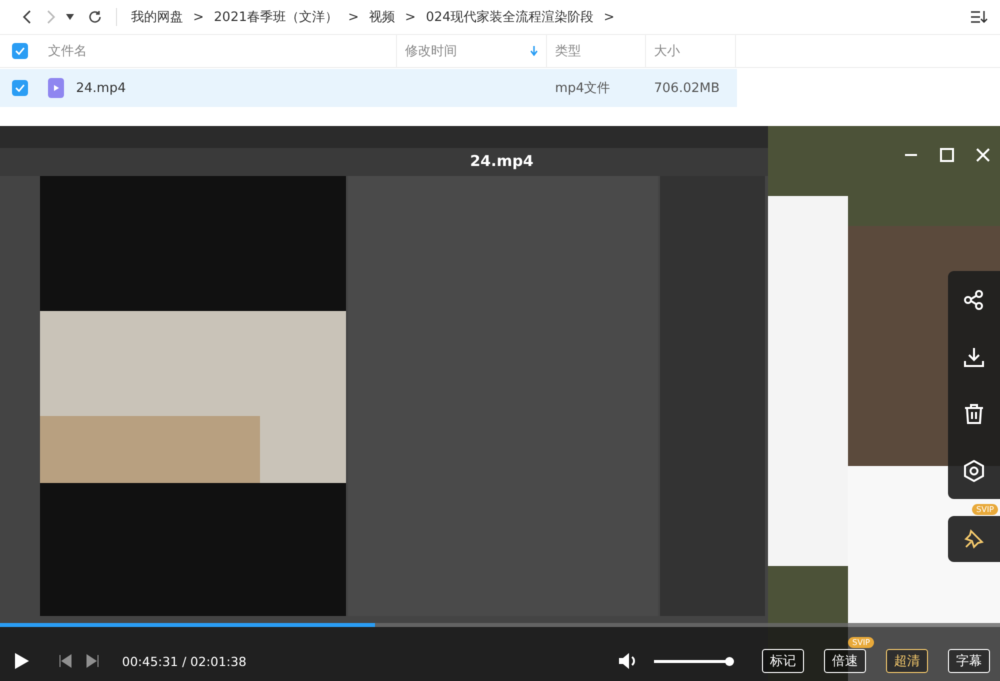 The height and width of the screenshot is (681, 1000). Describe the element at coordinates (907, 661) in the screenshot. I see `player-option-button: 超清` at that location.